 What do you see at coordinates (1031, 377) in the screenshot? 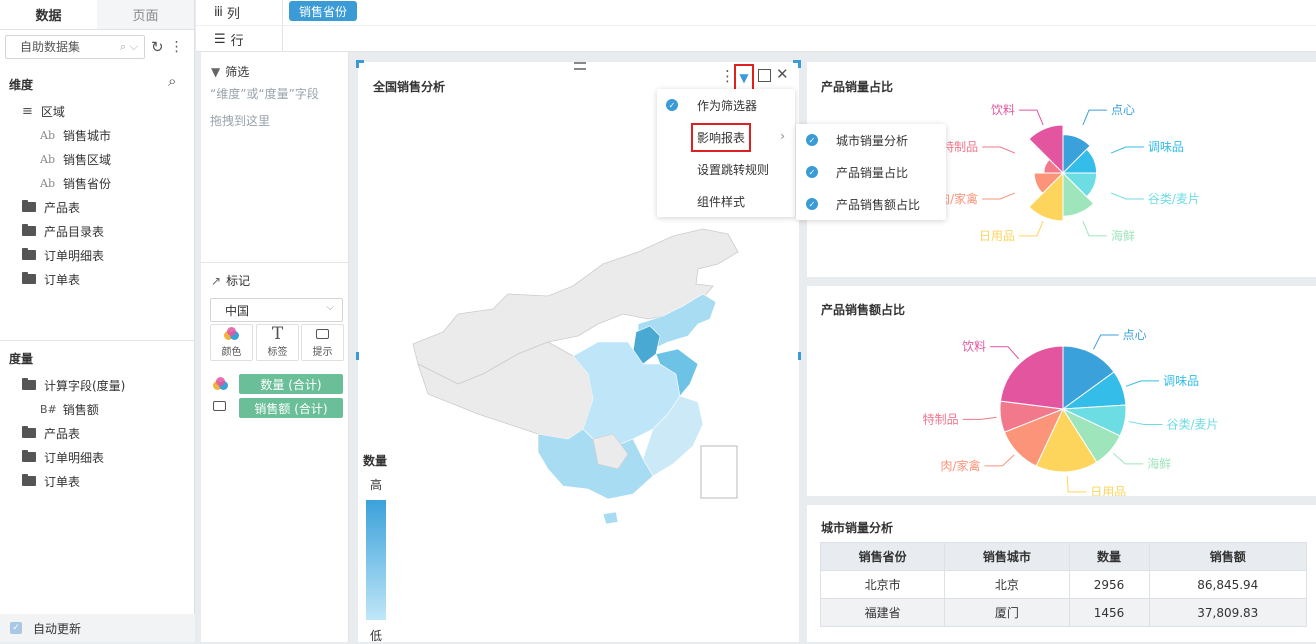
I see `pie-slice` at bounding box center [1031, 377].